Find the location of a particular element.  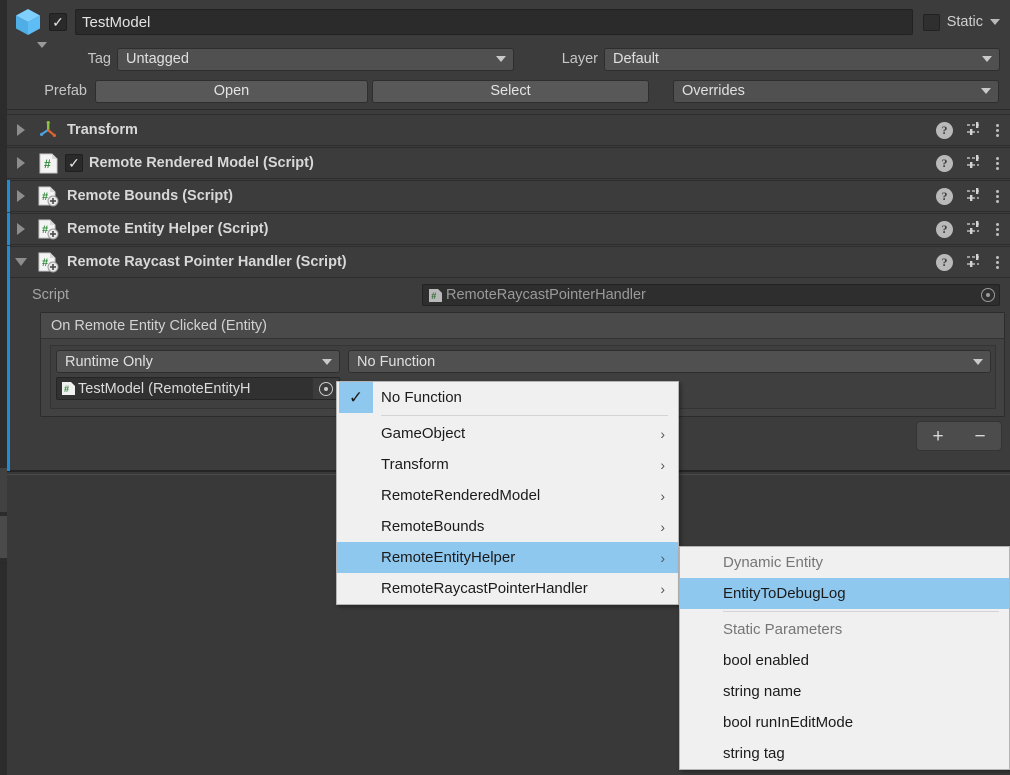

tag-layer-row: Tag Untagged Layer Default is located at coordinates (508, 59).